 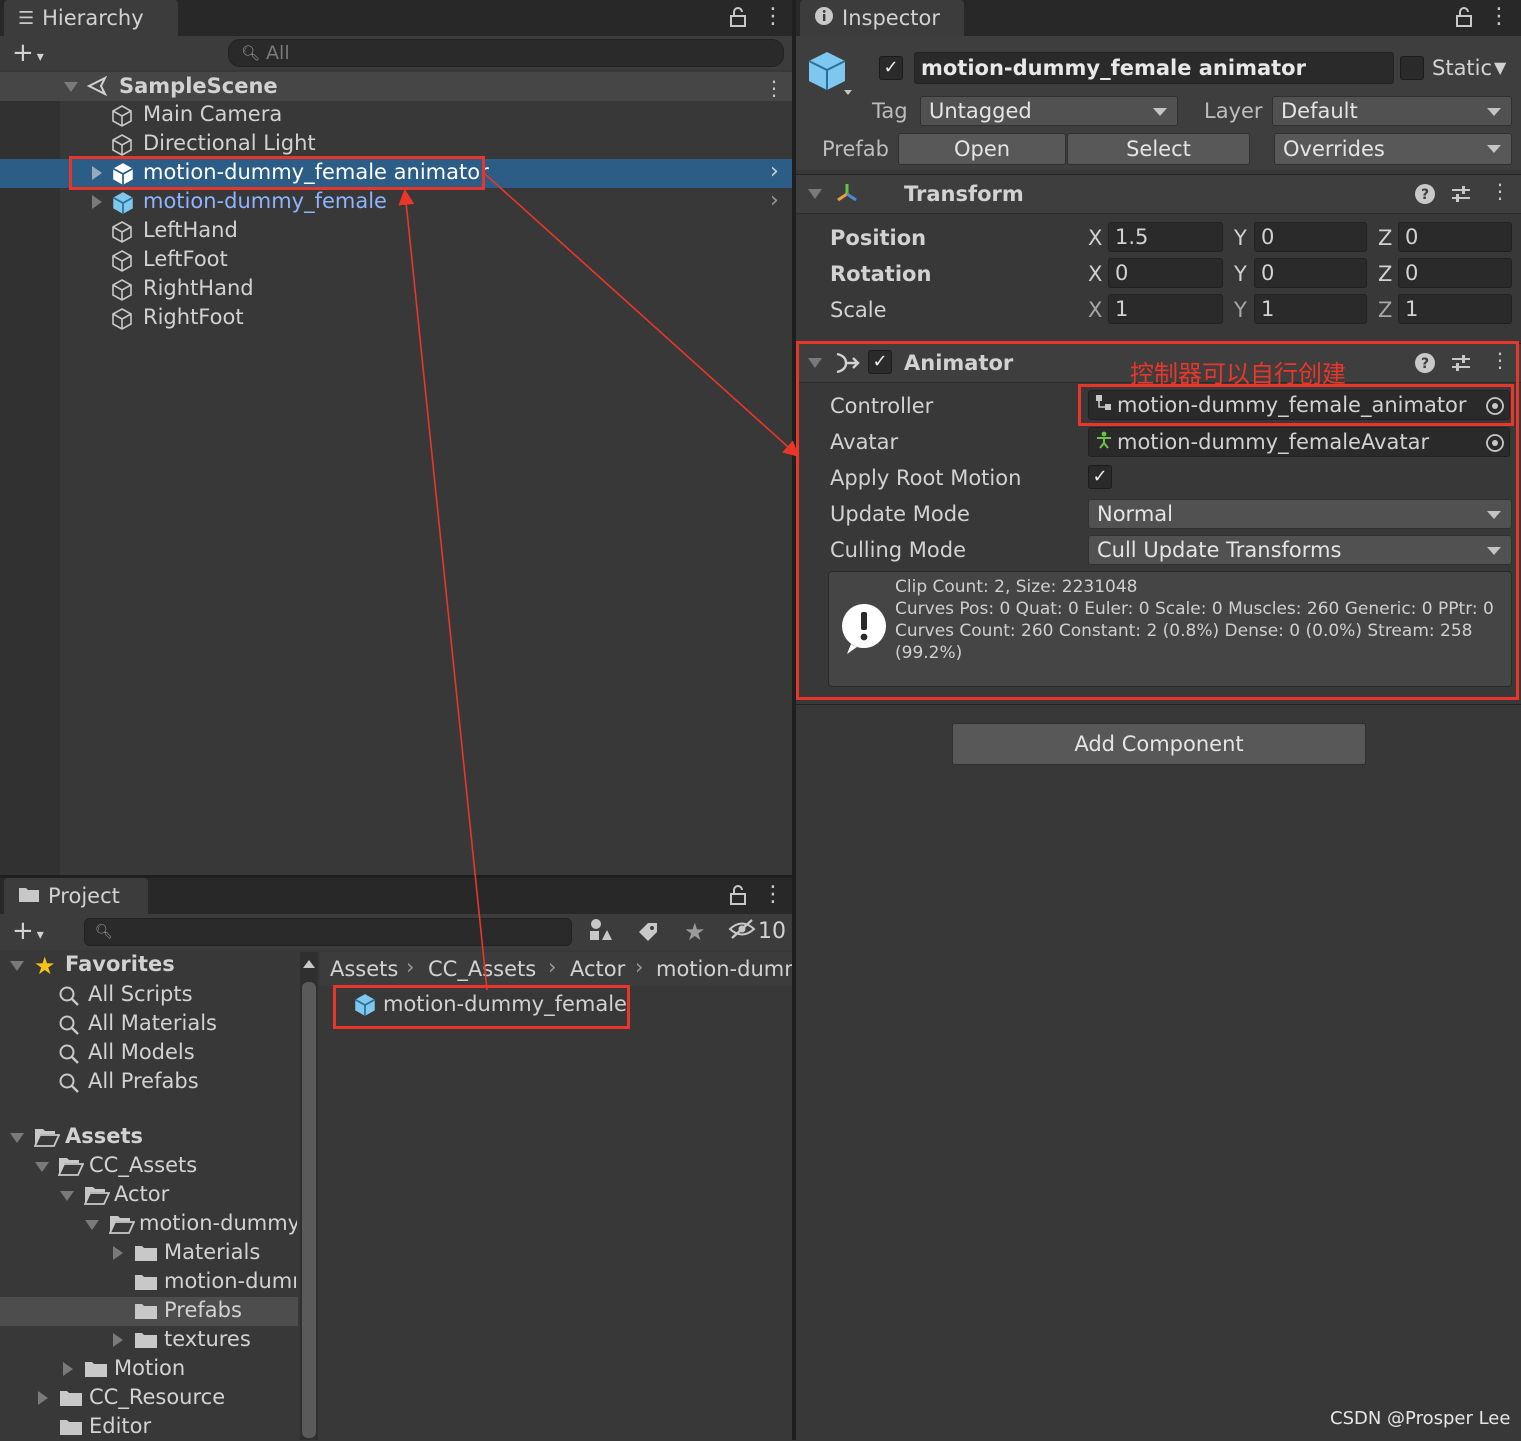 I want to click on cc-assets-foldout-arrow, so click(x=42, y=1167).